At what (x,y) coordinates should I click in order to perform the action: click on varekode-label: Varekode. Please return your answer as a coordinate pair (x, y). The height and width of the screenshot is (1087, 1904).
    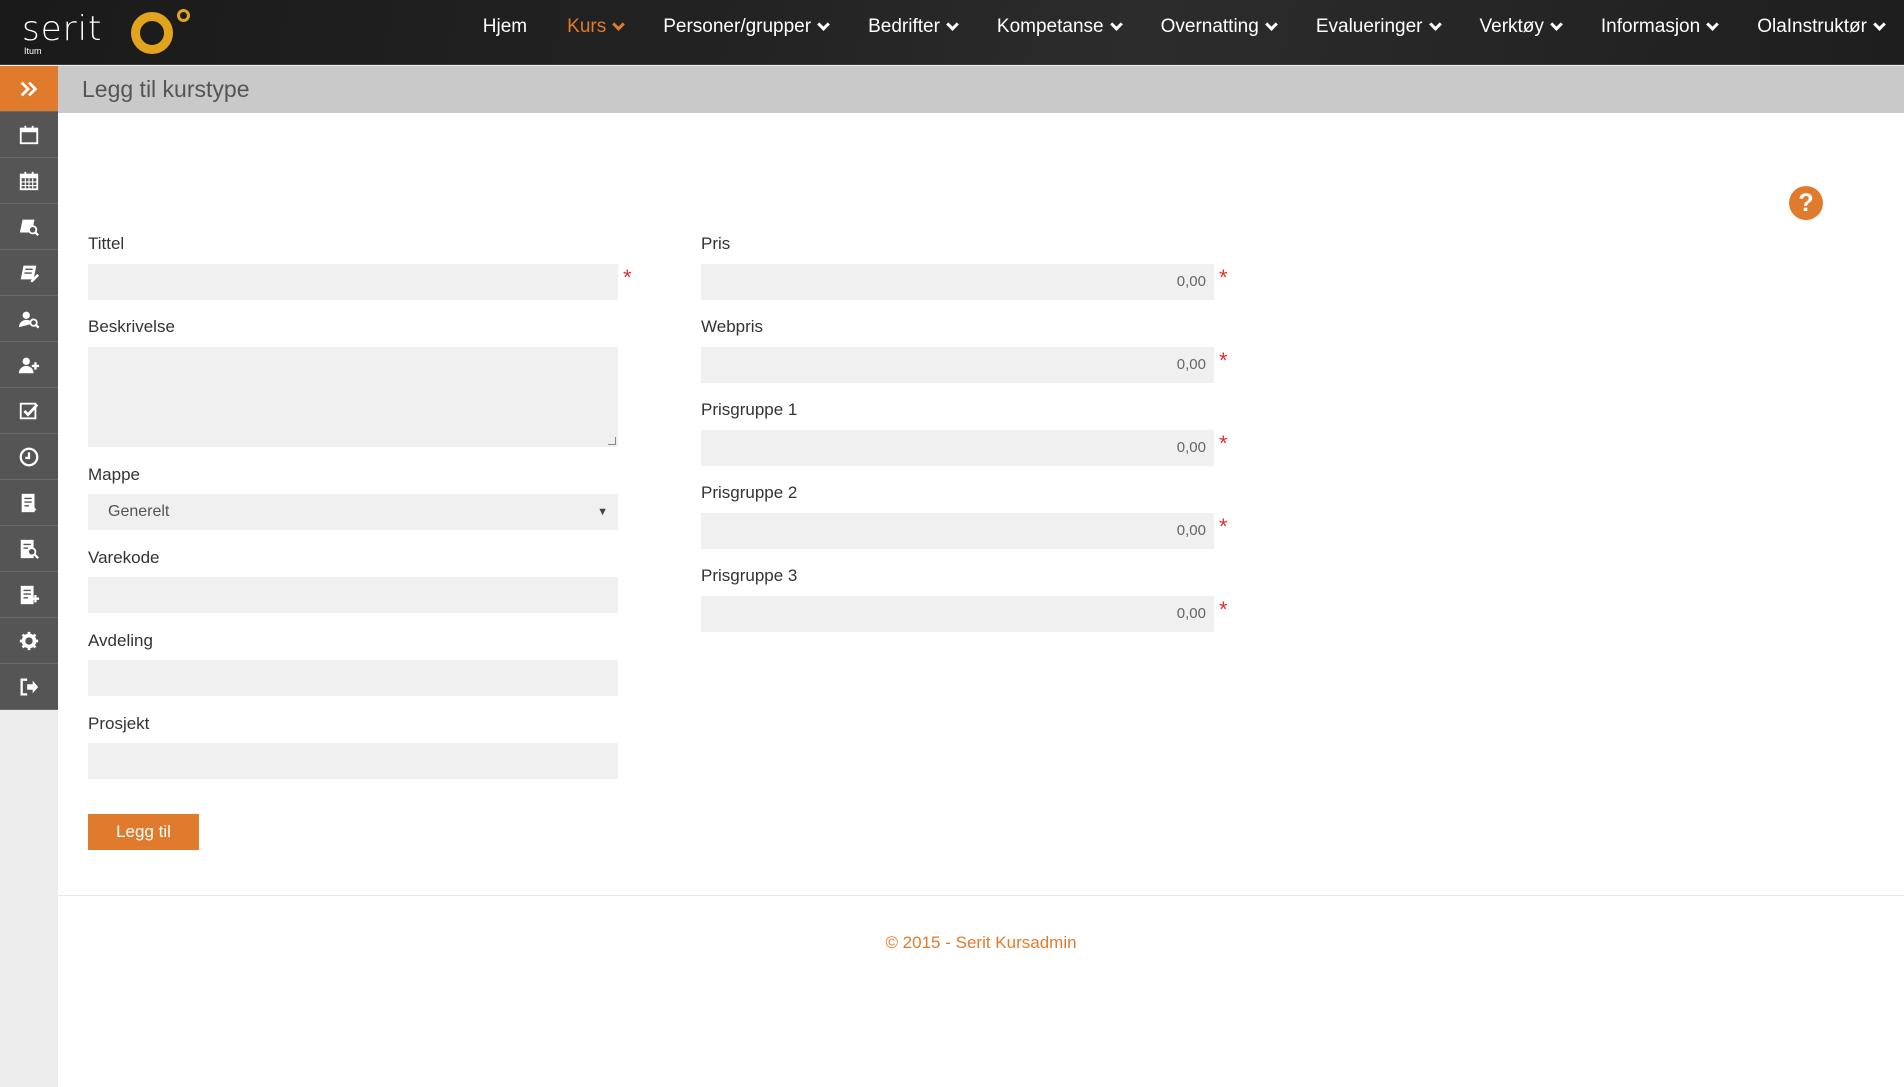
    Looking at the image, I should click on (124, 557).